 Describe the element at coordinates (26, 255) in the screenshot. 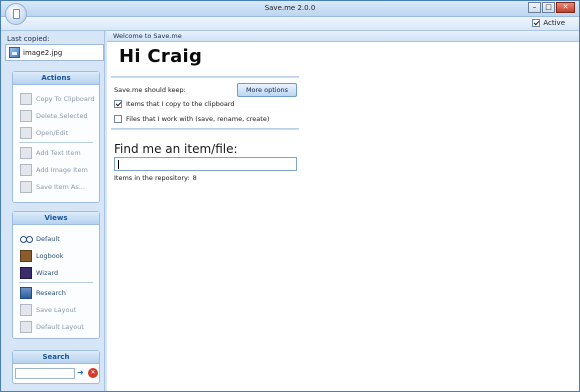

I see `book-icon` at that location.